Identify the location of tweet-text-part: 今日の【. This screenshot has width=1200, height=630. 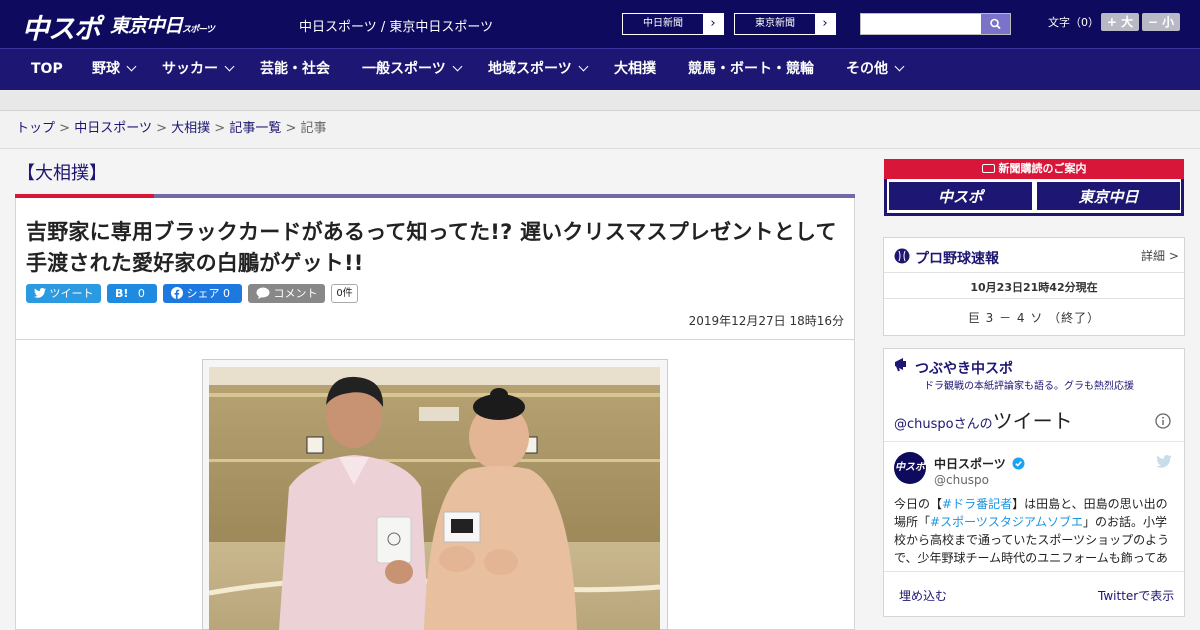
(918, 504).